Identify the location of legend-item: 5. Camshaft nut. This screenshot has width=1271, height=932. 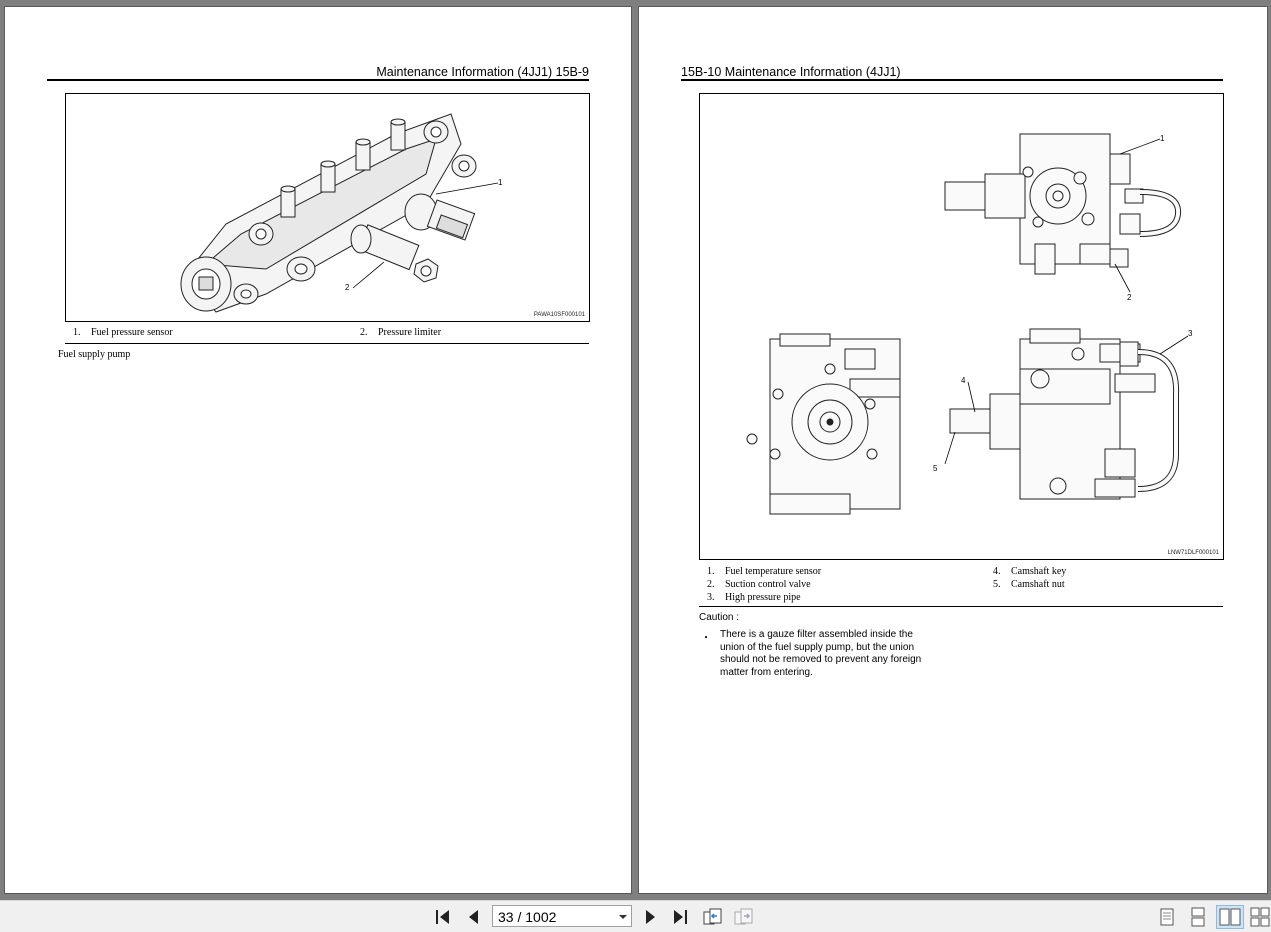
(1029, 584).